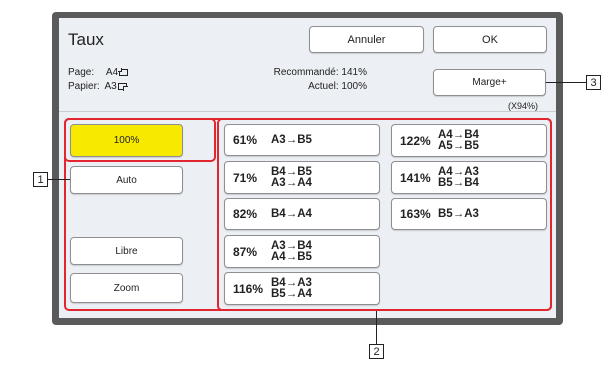 The width and height of the screenshot is (608, 365). Describe the element at coordinates (376, 327) in the screenshot. I see `callout-2-leader` at that location.